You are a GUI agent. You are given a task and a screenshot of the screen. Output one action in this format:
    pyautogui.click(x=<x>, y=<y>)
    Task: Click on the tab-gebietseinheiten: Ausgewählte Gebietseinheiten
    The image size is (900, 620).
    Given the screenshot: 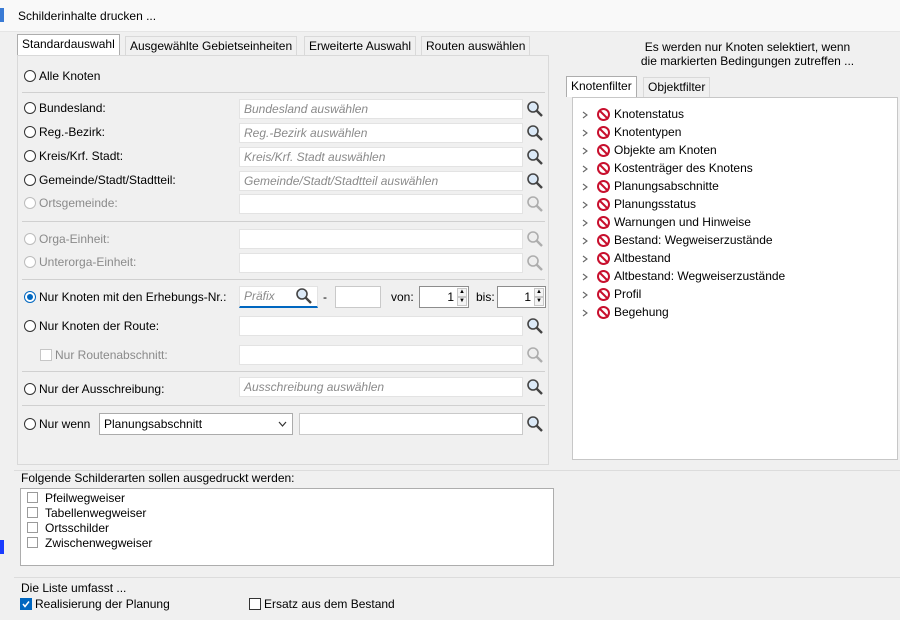 What is the action you would take?
    pyautogui.click(x=211, y=46)
    